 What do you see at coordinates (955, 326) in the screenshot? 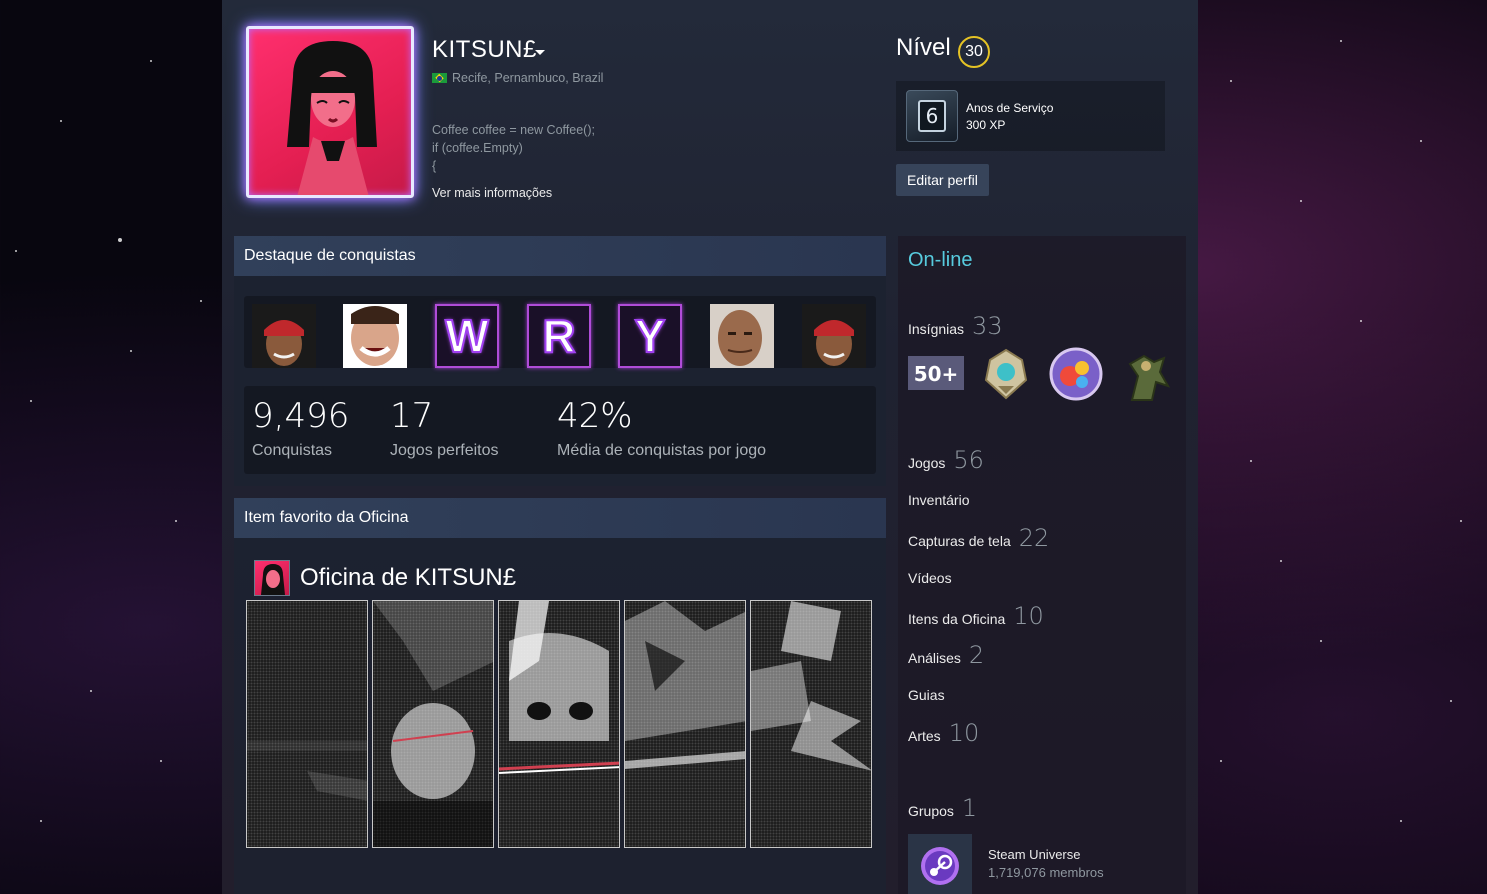
I see `badges-link: Insígnias 33` at bounding box center [955, 326].